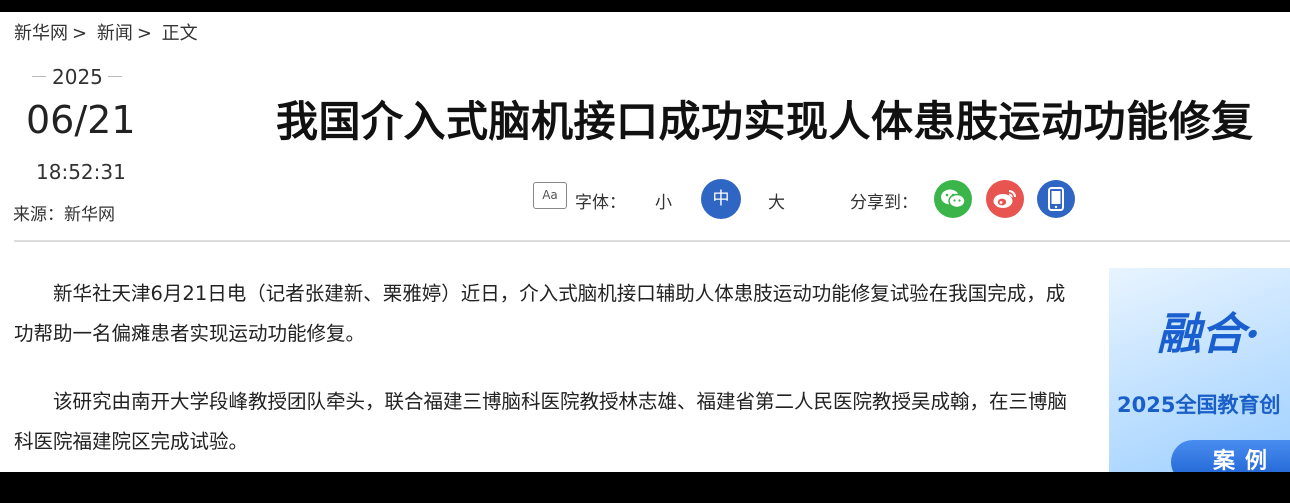  What do you see at coordinates (1230, 456) in the screenshot?
I see `banner-case-button: 案例` at bounding box center [1230, 456].